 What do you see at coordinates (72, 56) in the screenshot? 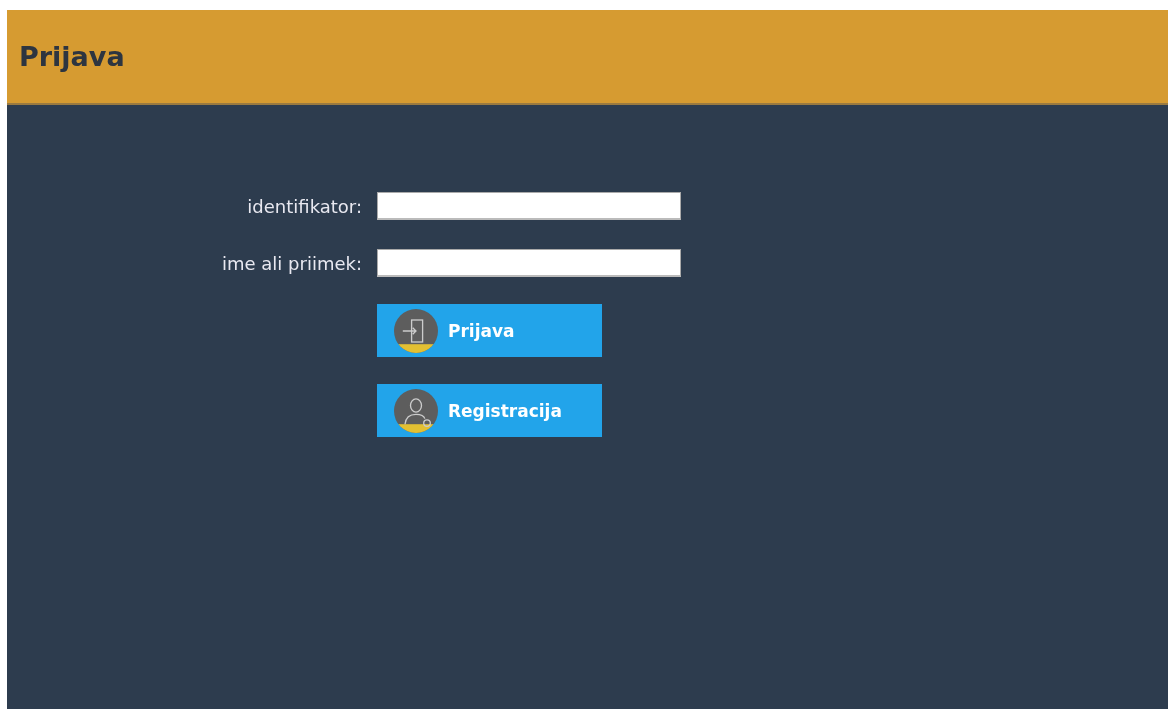
I see `page-title: Prijava` at bounding box center [72, 56].